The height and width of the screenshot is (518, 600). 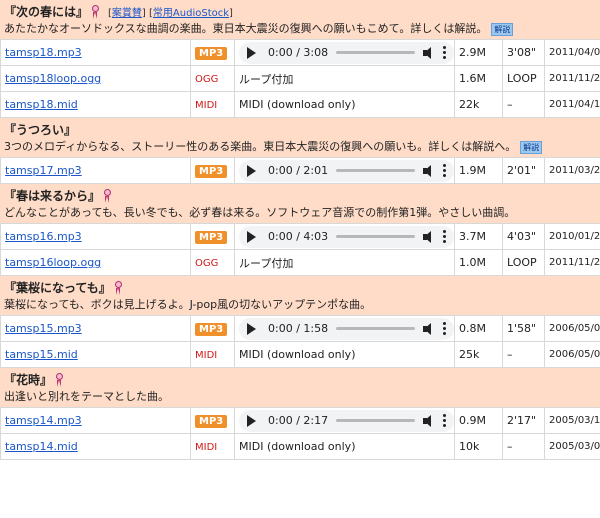 I want to click on format-cell: OGG, so click(x=212, y=78).